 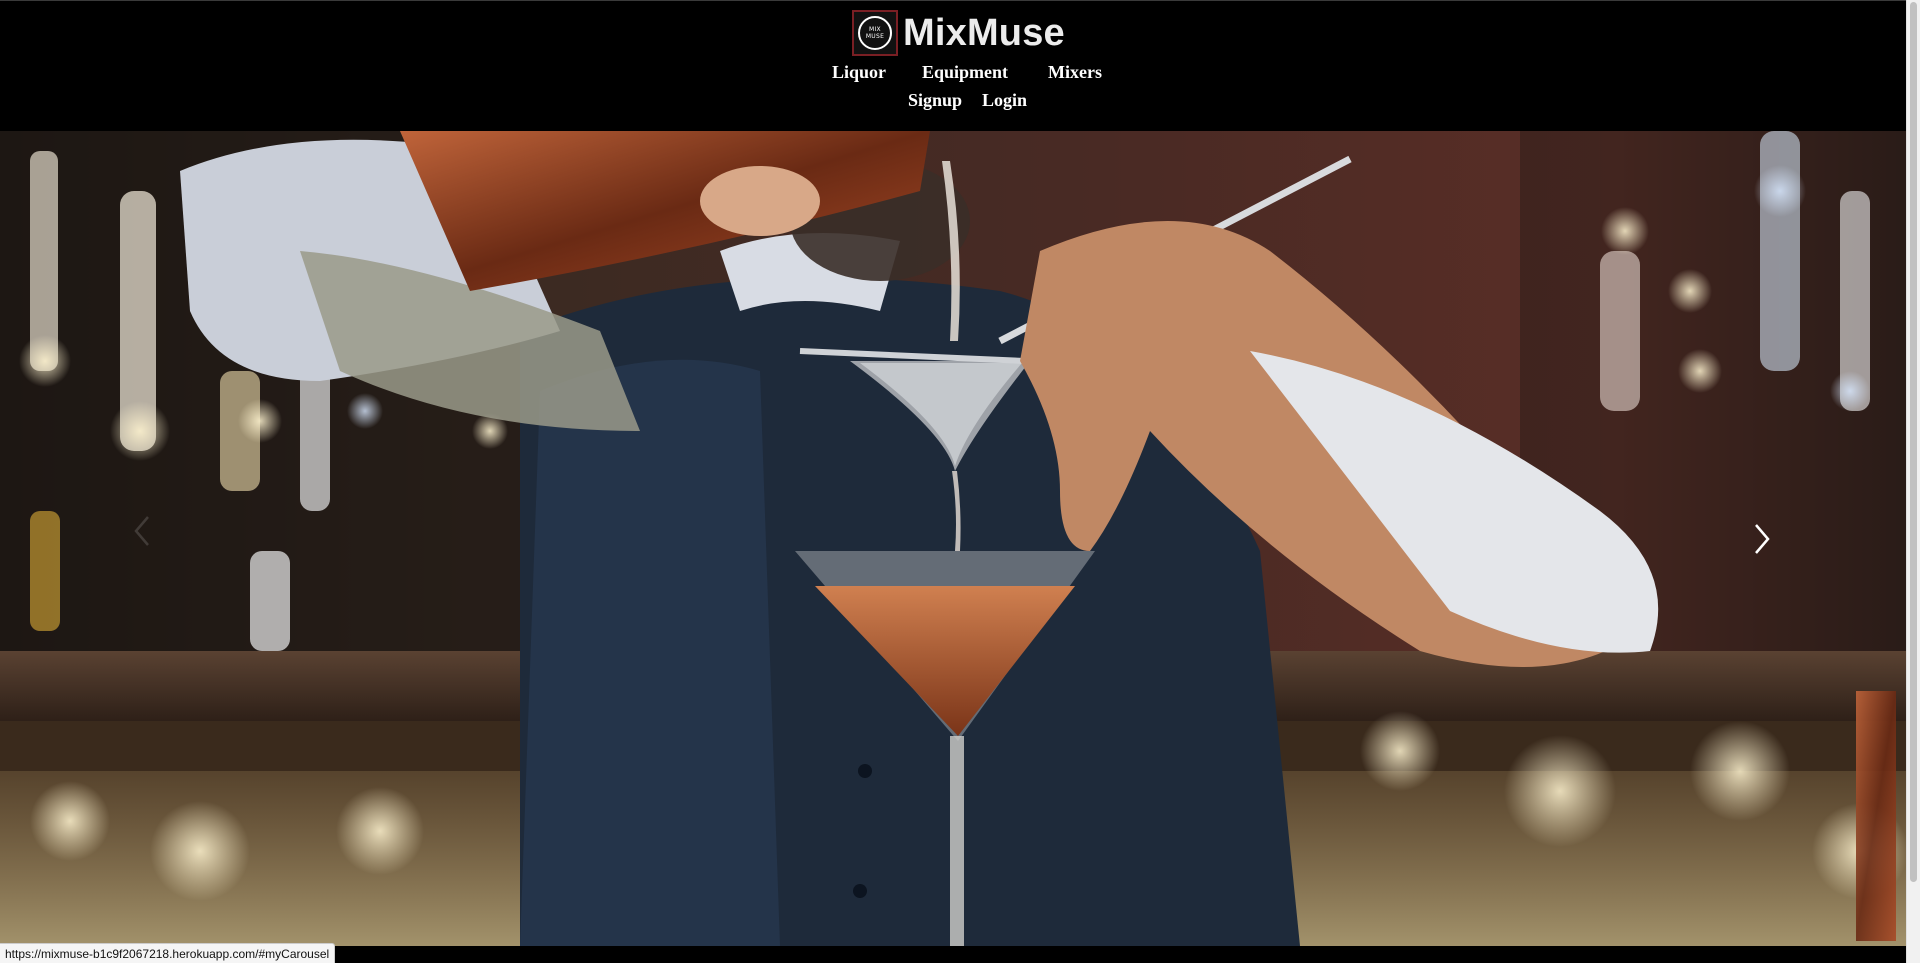 What do you see at coordinates (1913, 442) in the screenshot?
I see `scrollbar-thumb` at bounding box center [1913, 442].